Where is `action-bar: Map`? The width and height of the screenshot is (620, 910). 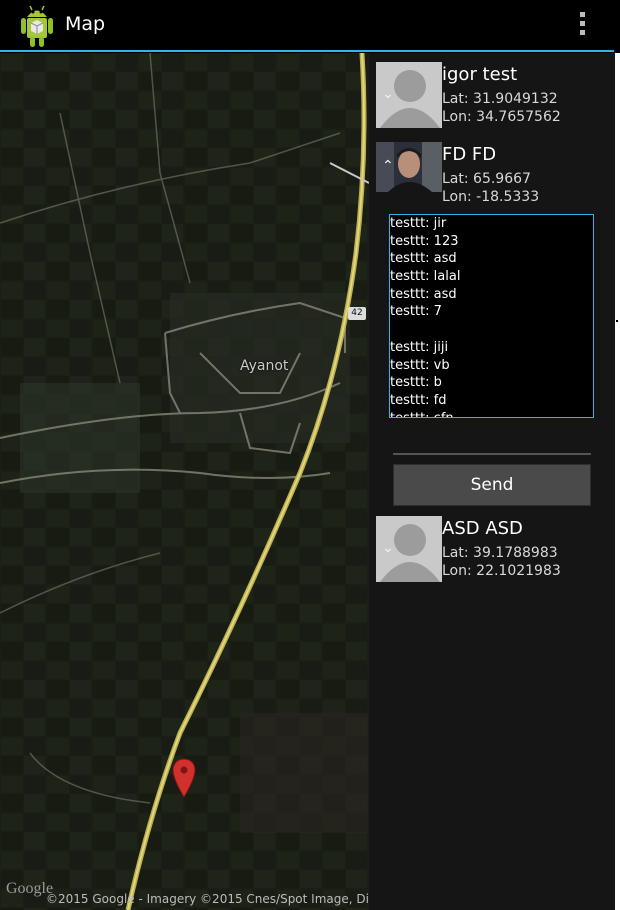
action-bar: Map is located at coordinates (310, 26).